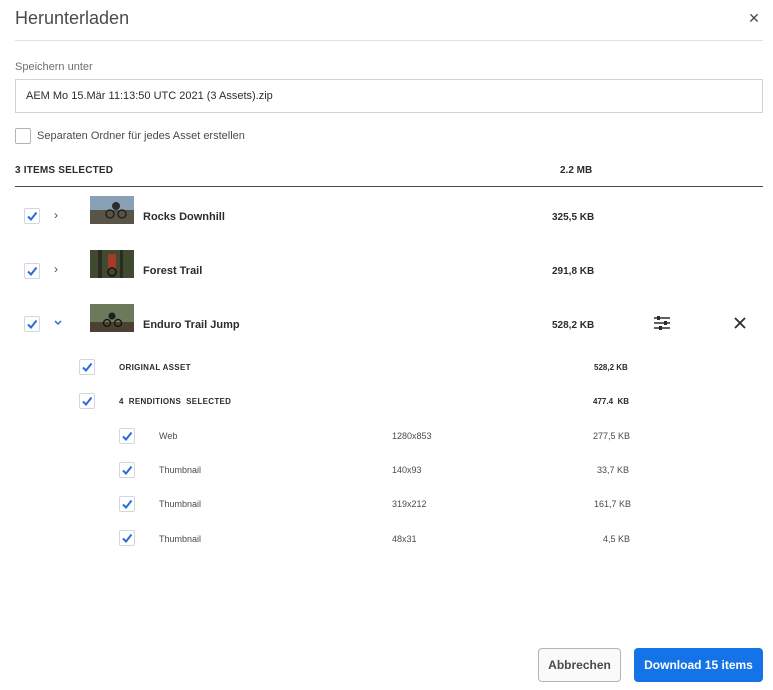 The width and height of the screenshot is (773, 690). I want to click on filename-input, so click(389, 96).